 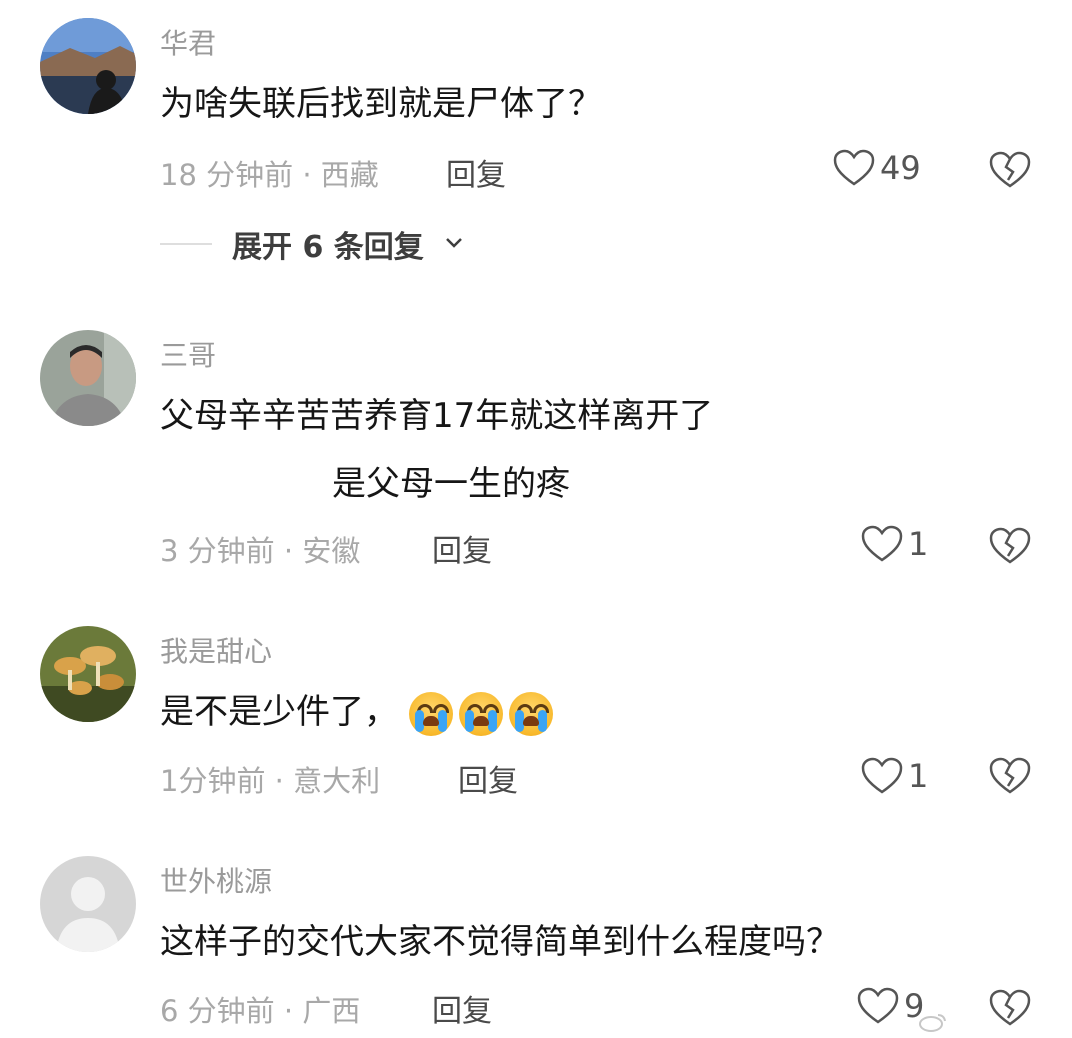 I want to click on comment-text-content: 是不是少件了，, so click(x=279, y=712).